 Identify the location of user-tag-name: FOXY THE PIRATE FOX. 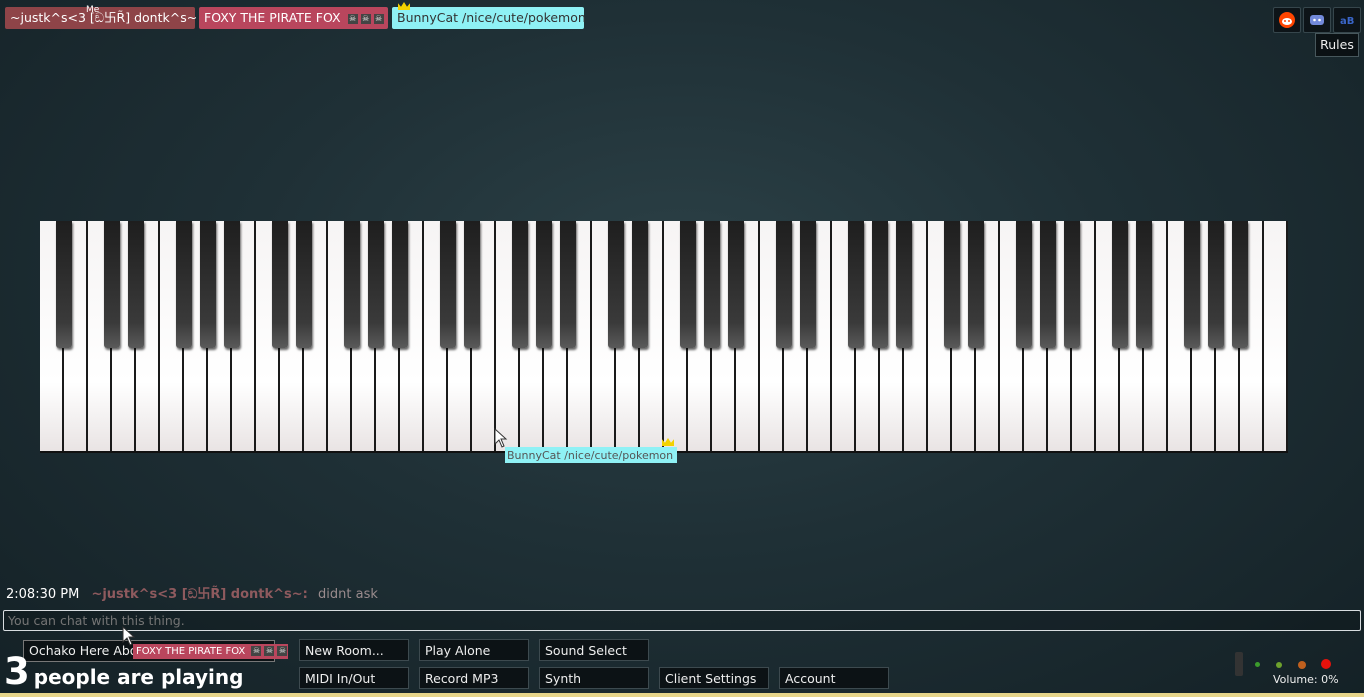
(272, 17).